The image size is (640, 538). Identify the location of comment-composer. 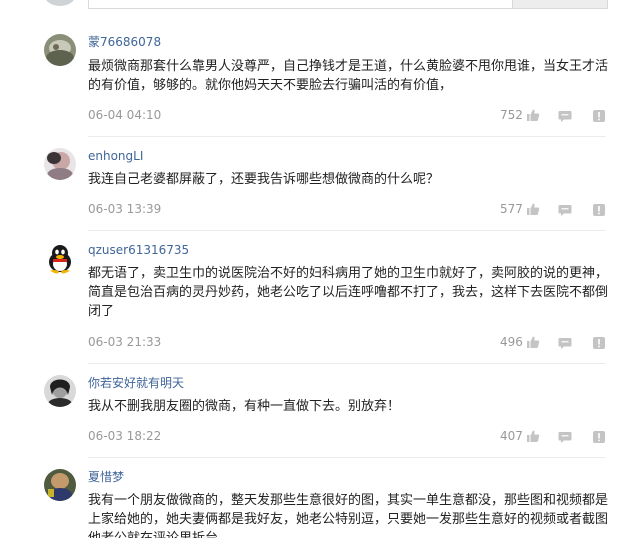
(320, 6).